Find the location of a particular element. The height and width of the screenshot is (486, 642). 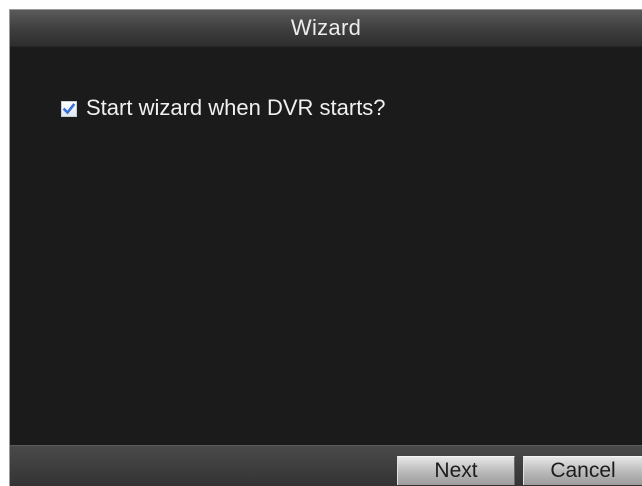

dialog-title: Wizard is located at coordinates (326, 27).